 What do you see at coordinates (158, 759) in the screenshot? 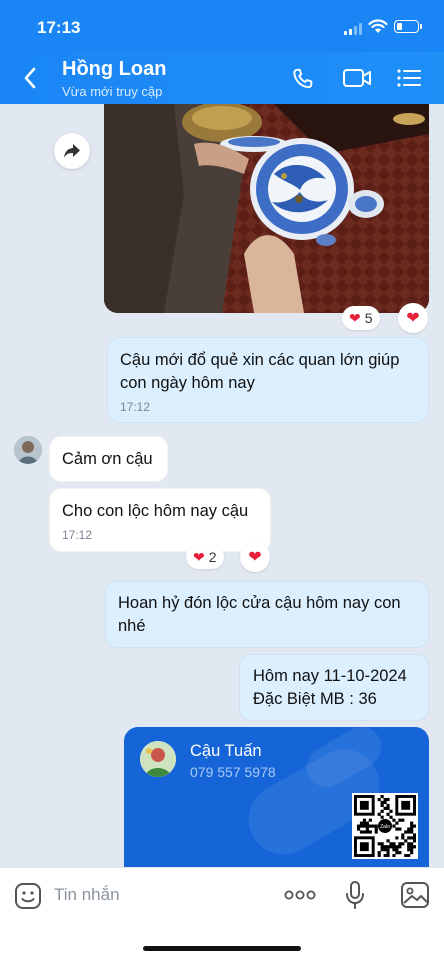
I see `contact-card-avatar` at bounding box center [158, 759].